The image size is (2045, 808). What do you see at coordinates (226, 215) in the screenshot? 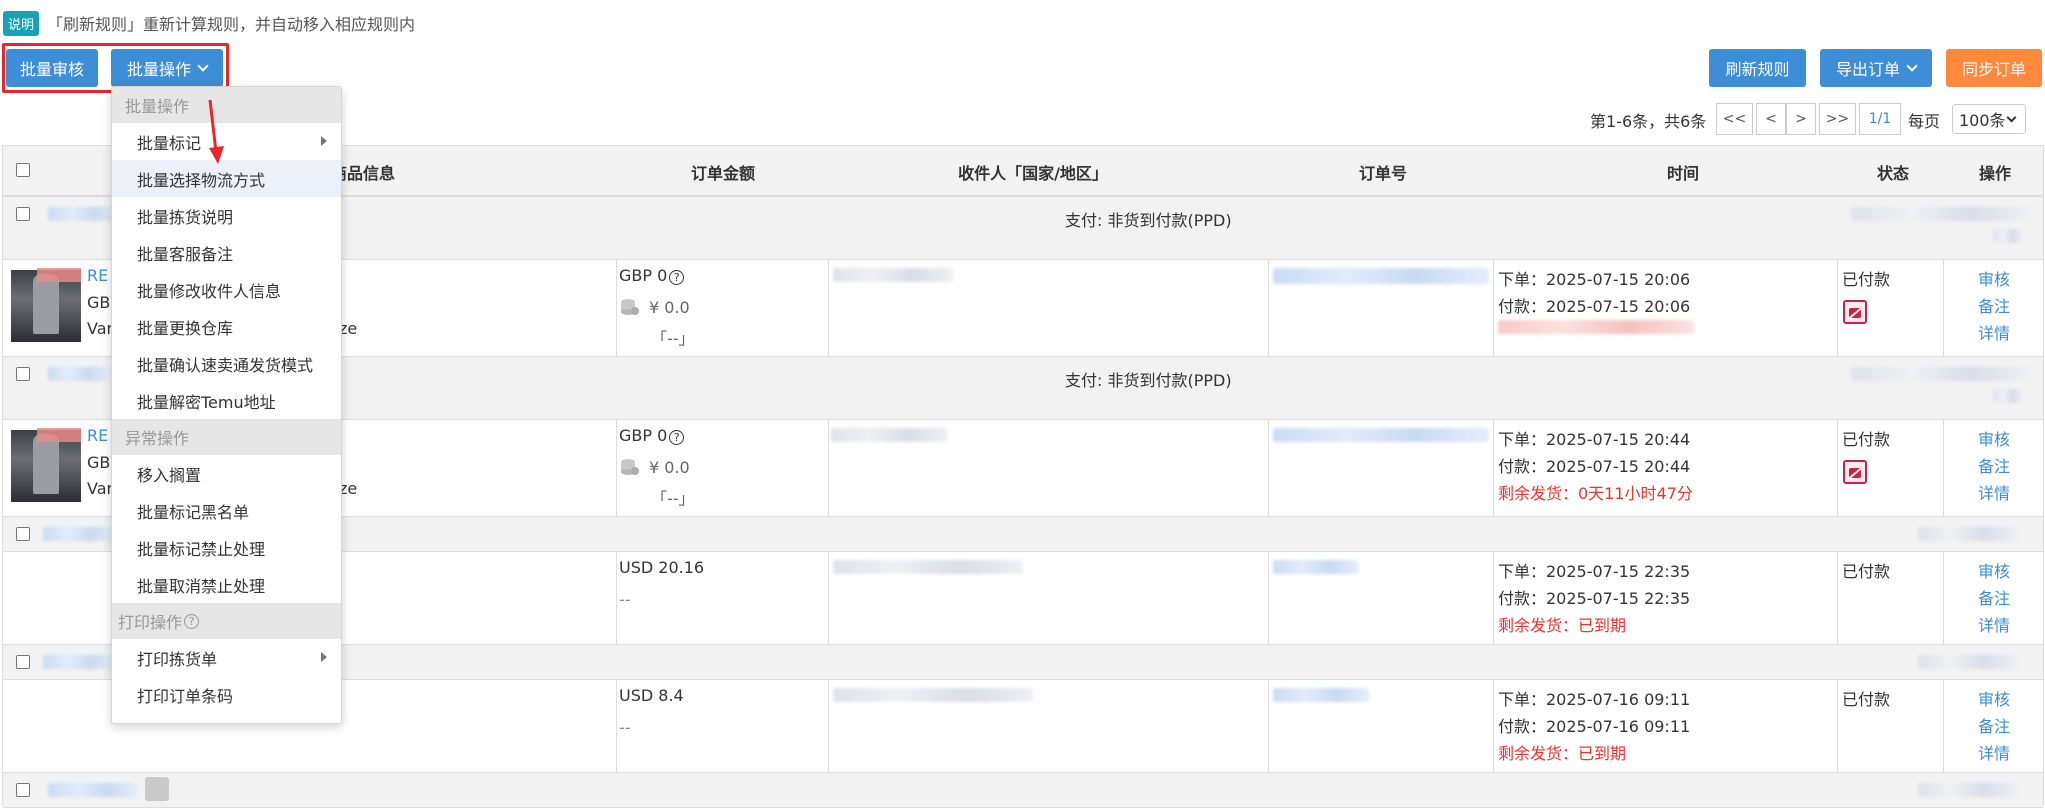
I see `menu-item-batch-picking-note: 批量拣货说明` at bounding box center [226, 215].